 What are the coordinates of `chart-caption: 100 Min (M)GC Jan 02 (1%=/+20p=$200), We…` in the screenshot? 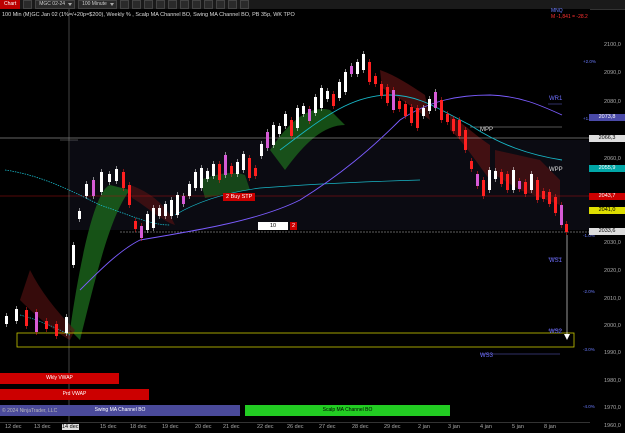 It's located at (148, 15).